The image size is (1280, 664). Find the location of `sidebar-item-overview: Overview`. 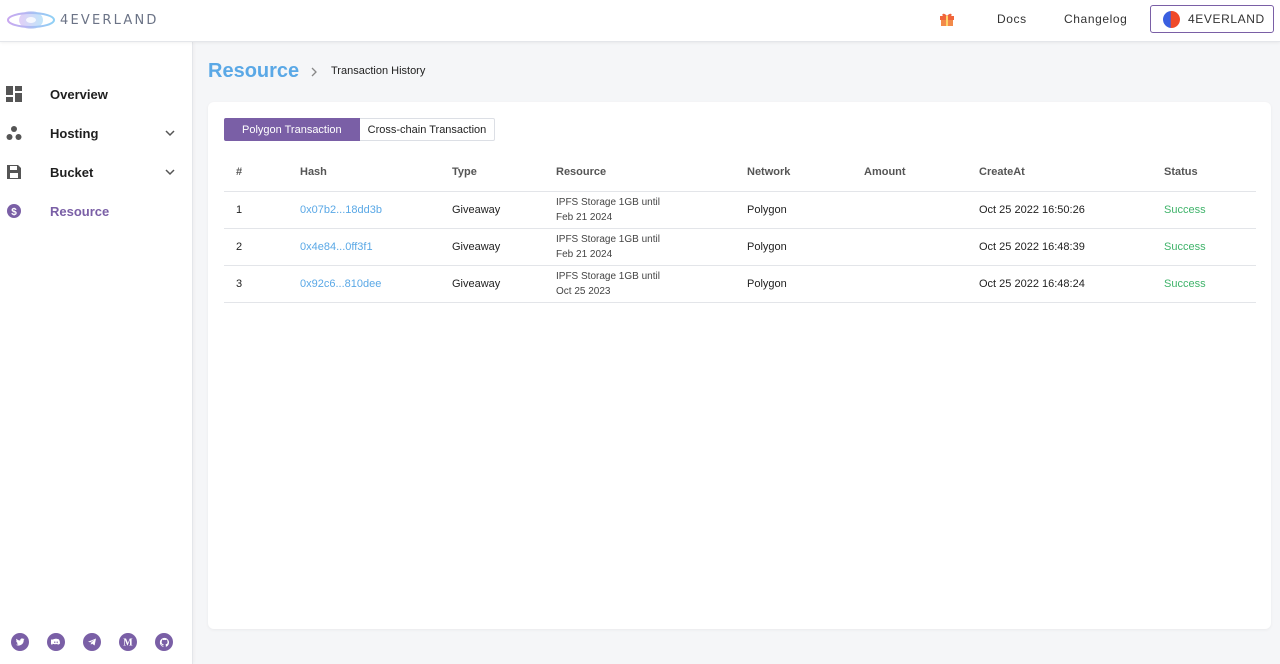

sidebar-item-overview: Overview is located at coordinates (96, 94).